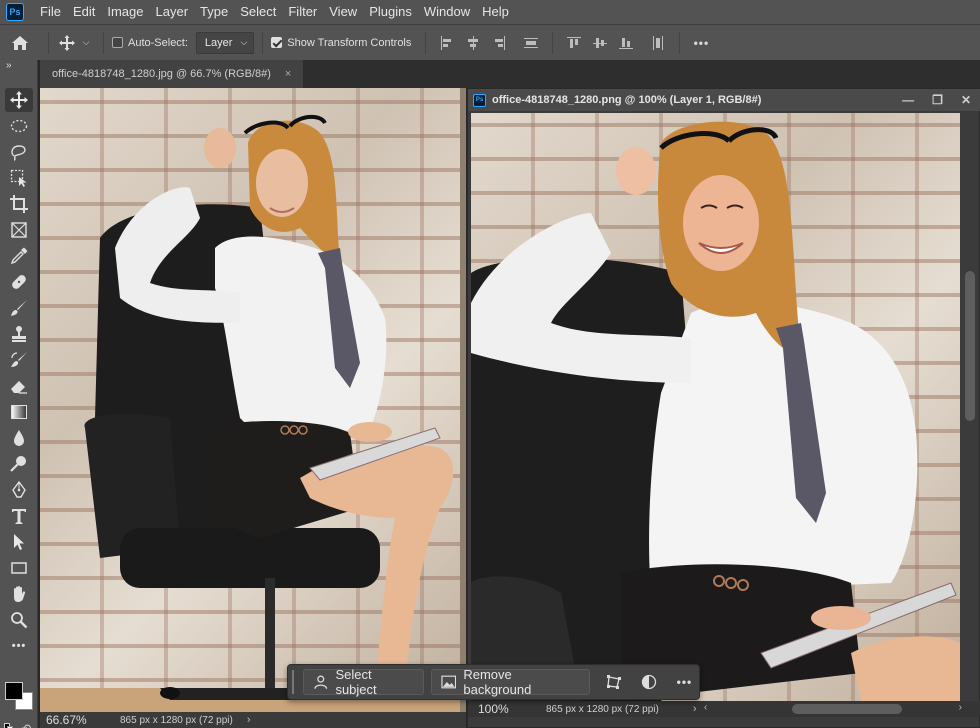 The image size is (980, 728). Describe the element at coordinates (503, 709) in the screenshot. I see `zoom-level: 100%` at that location.